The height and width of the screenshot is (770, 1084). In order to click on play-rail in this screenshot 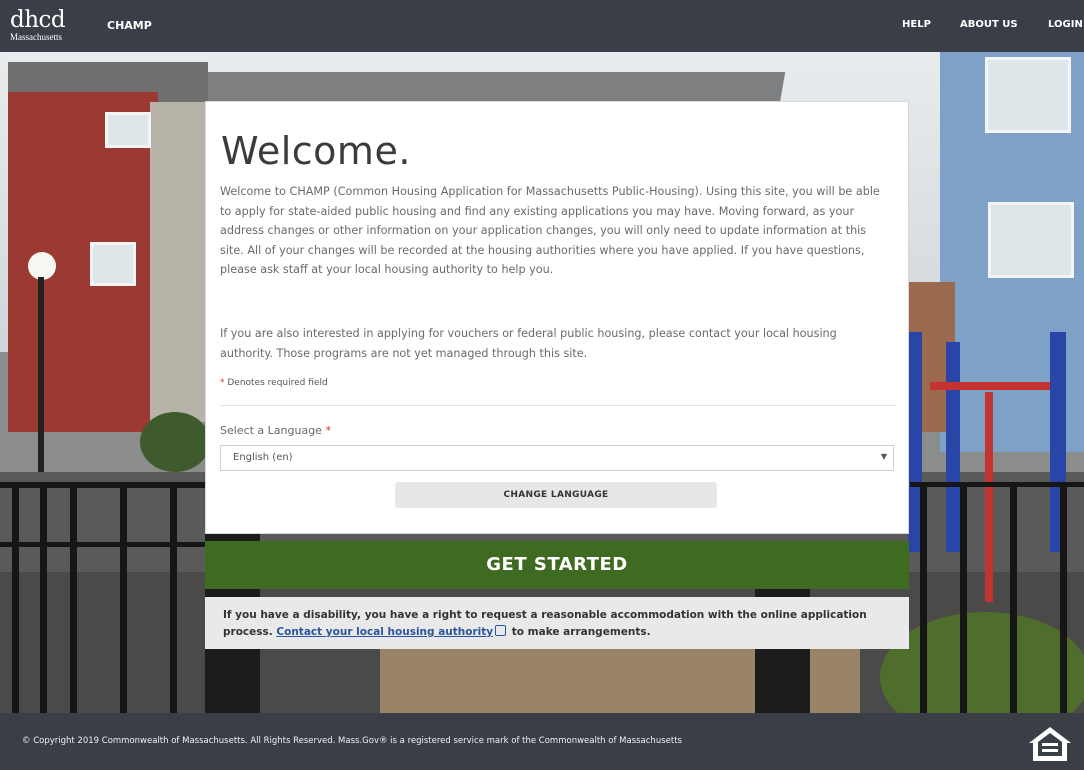, I will do `click(990, 386)`.